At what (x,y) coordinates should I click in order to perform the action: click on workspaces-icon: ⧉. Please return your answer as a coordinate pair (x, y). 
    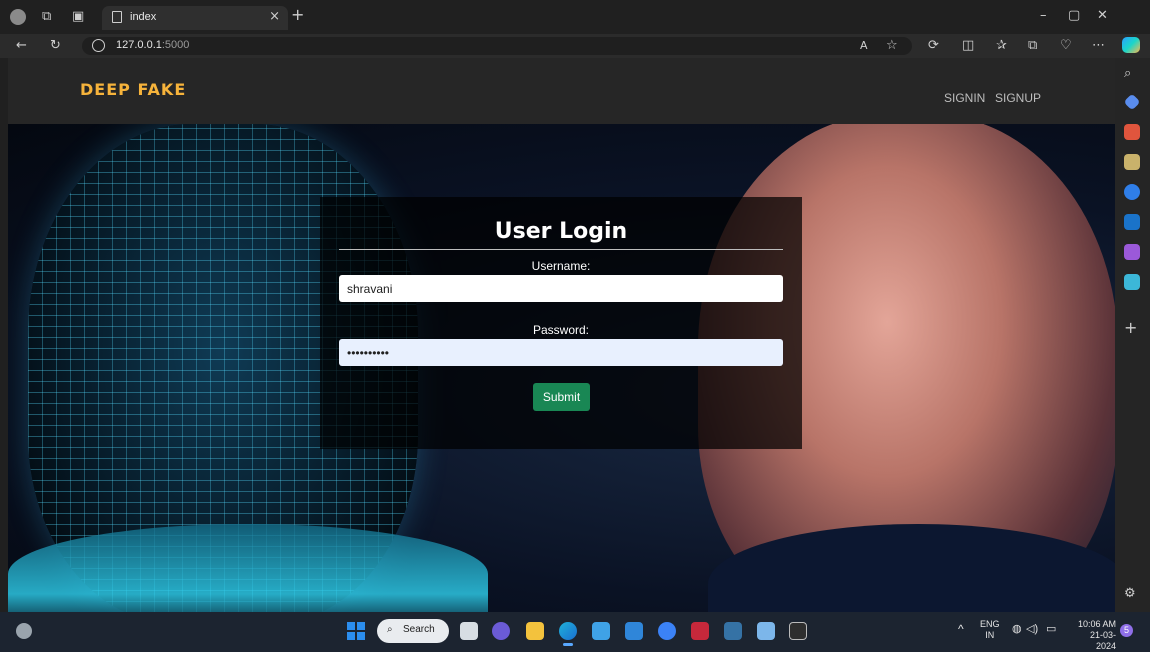
    Looking at the image, I should click on (46, 17).